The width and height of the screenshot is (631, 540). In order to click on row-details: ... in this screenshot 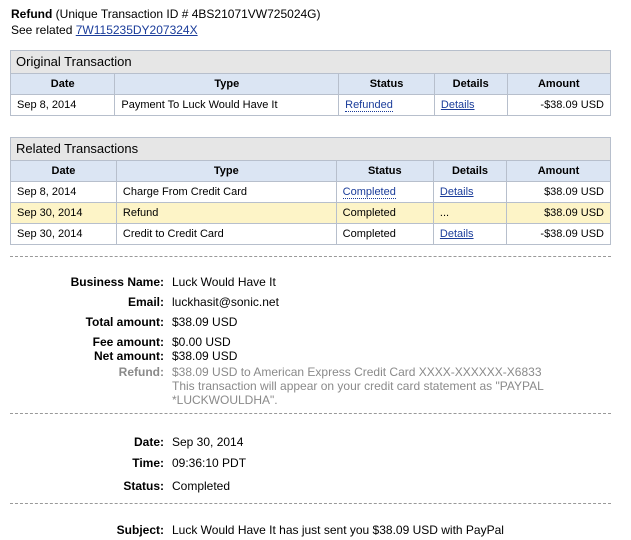, I will do `click(470, 213)`.